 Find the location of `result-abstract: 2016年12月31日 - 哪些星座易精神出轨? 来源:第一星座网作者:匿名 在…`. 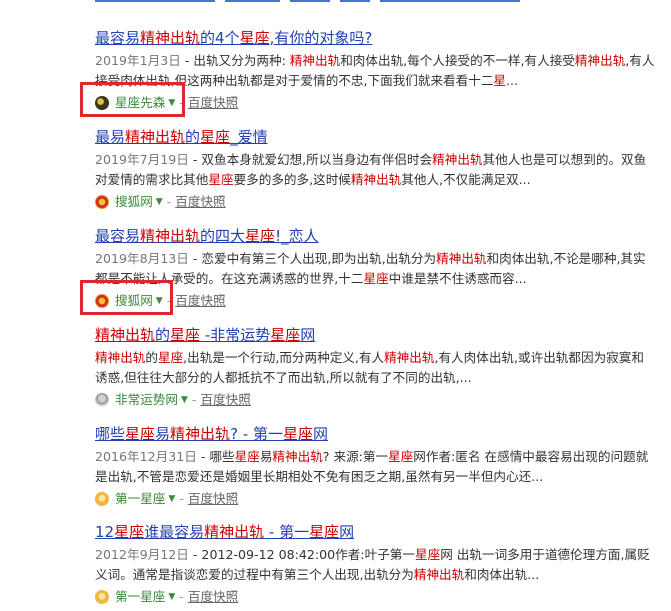

result-abstract: 2016年12月31日 - 哪些星座易精神出轨? 来源:第一星座网作者:匿名 在… is located at coordinates (375, 467).